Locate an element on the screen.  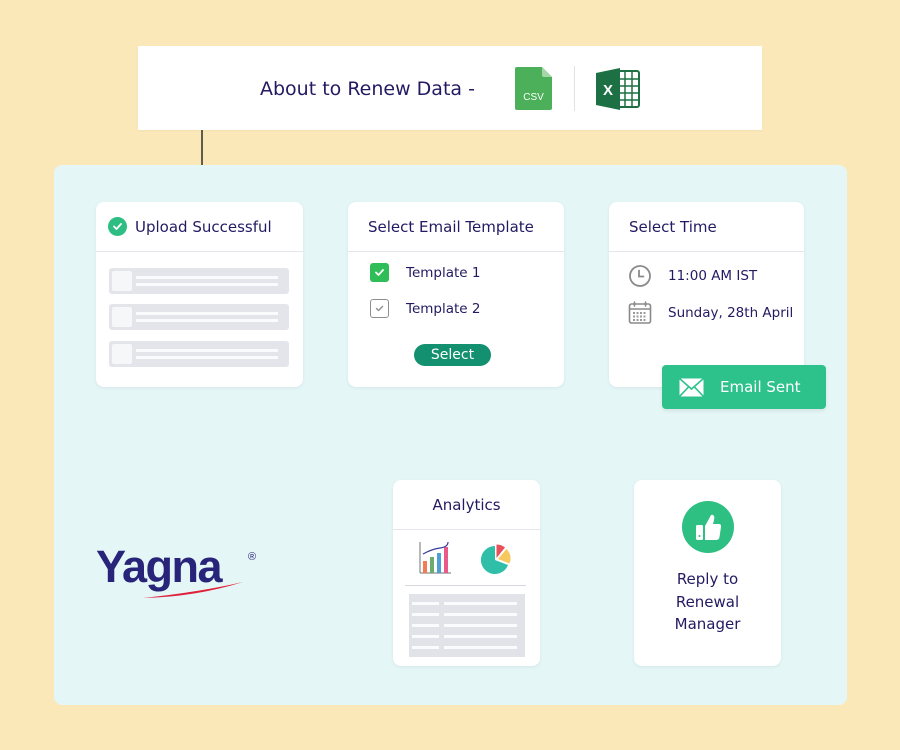
analytics-card: Analytics is located at coordinates (466, 573).